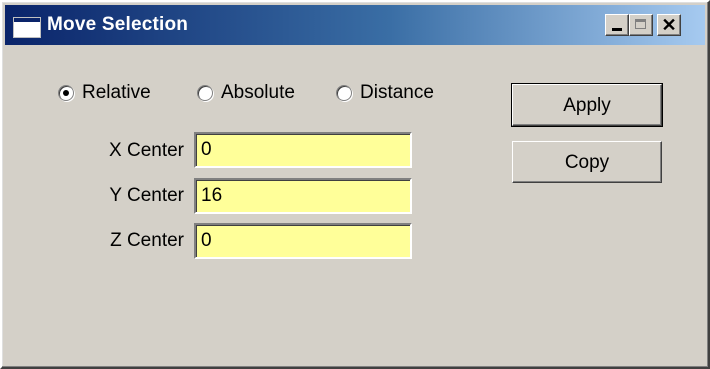 The image size is (710, 369). I want to click on x-center-input, so click(303, 150).